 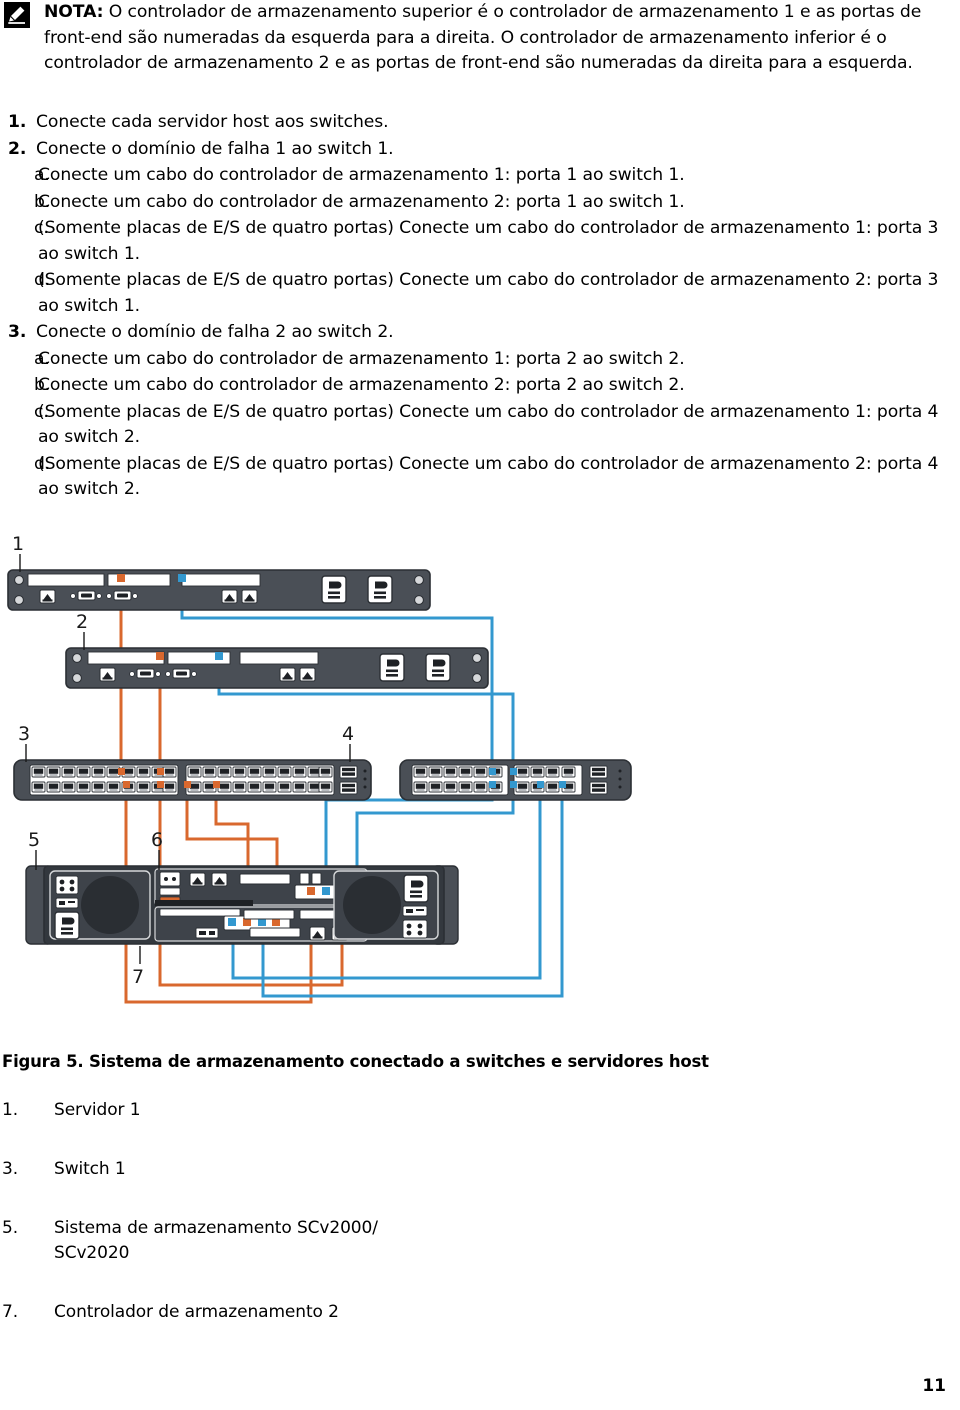 What do you see at coordinates (277, 668) in the screenshot?
I see `server-2-chassis` at bounding box center [277, 668].